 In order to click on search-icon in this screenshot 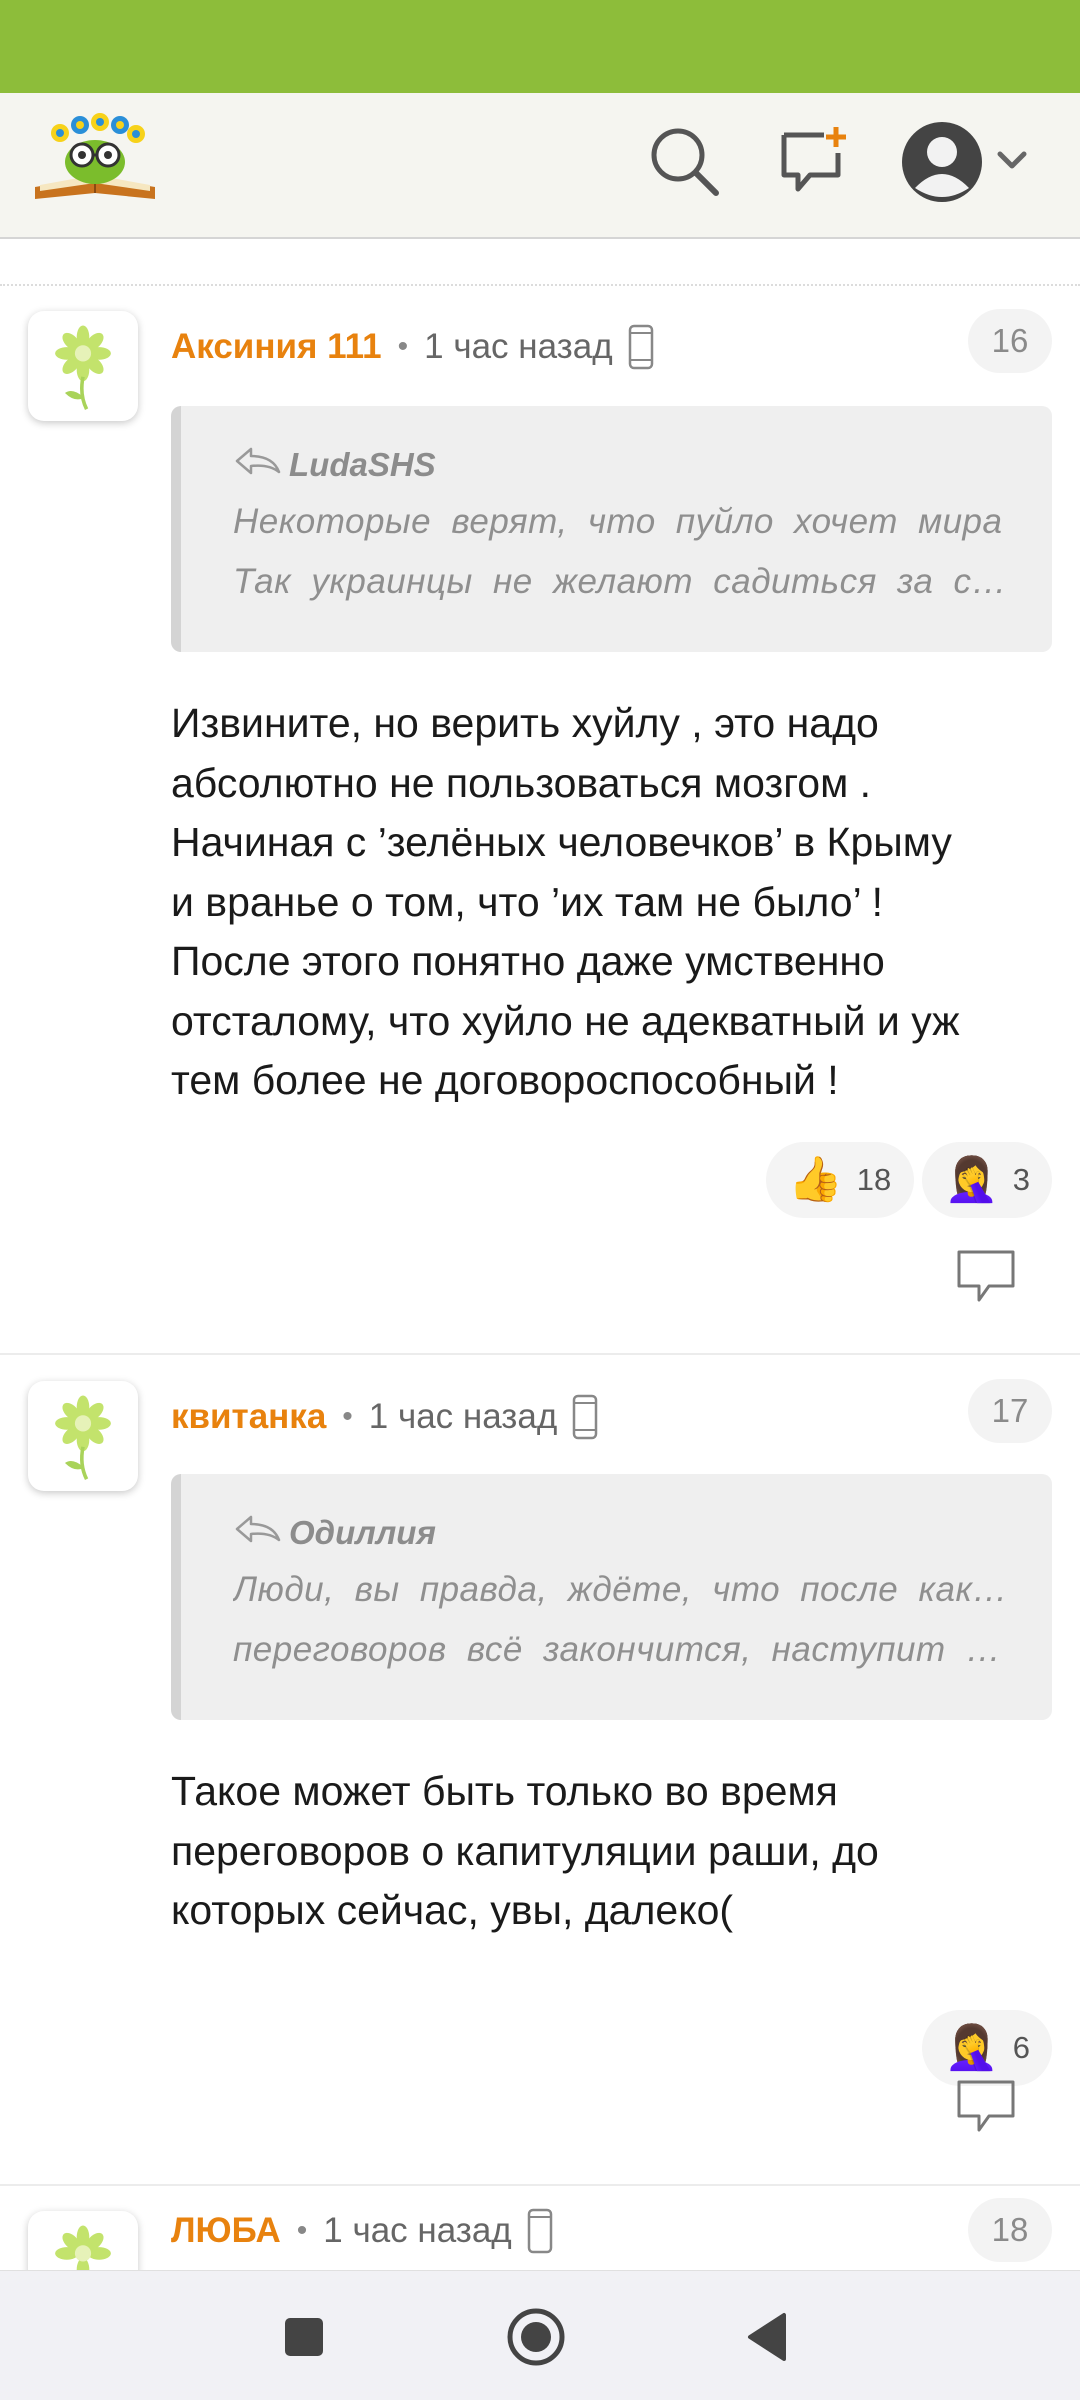, I will do `click(684, 161)`.